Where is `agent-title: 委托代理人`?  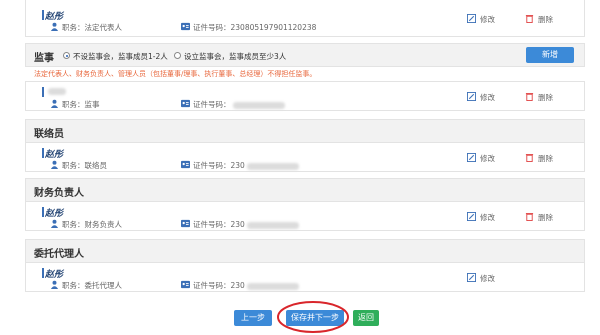 agent-title: 委托代理人 is located at coordinates (59, 254).